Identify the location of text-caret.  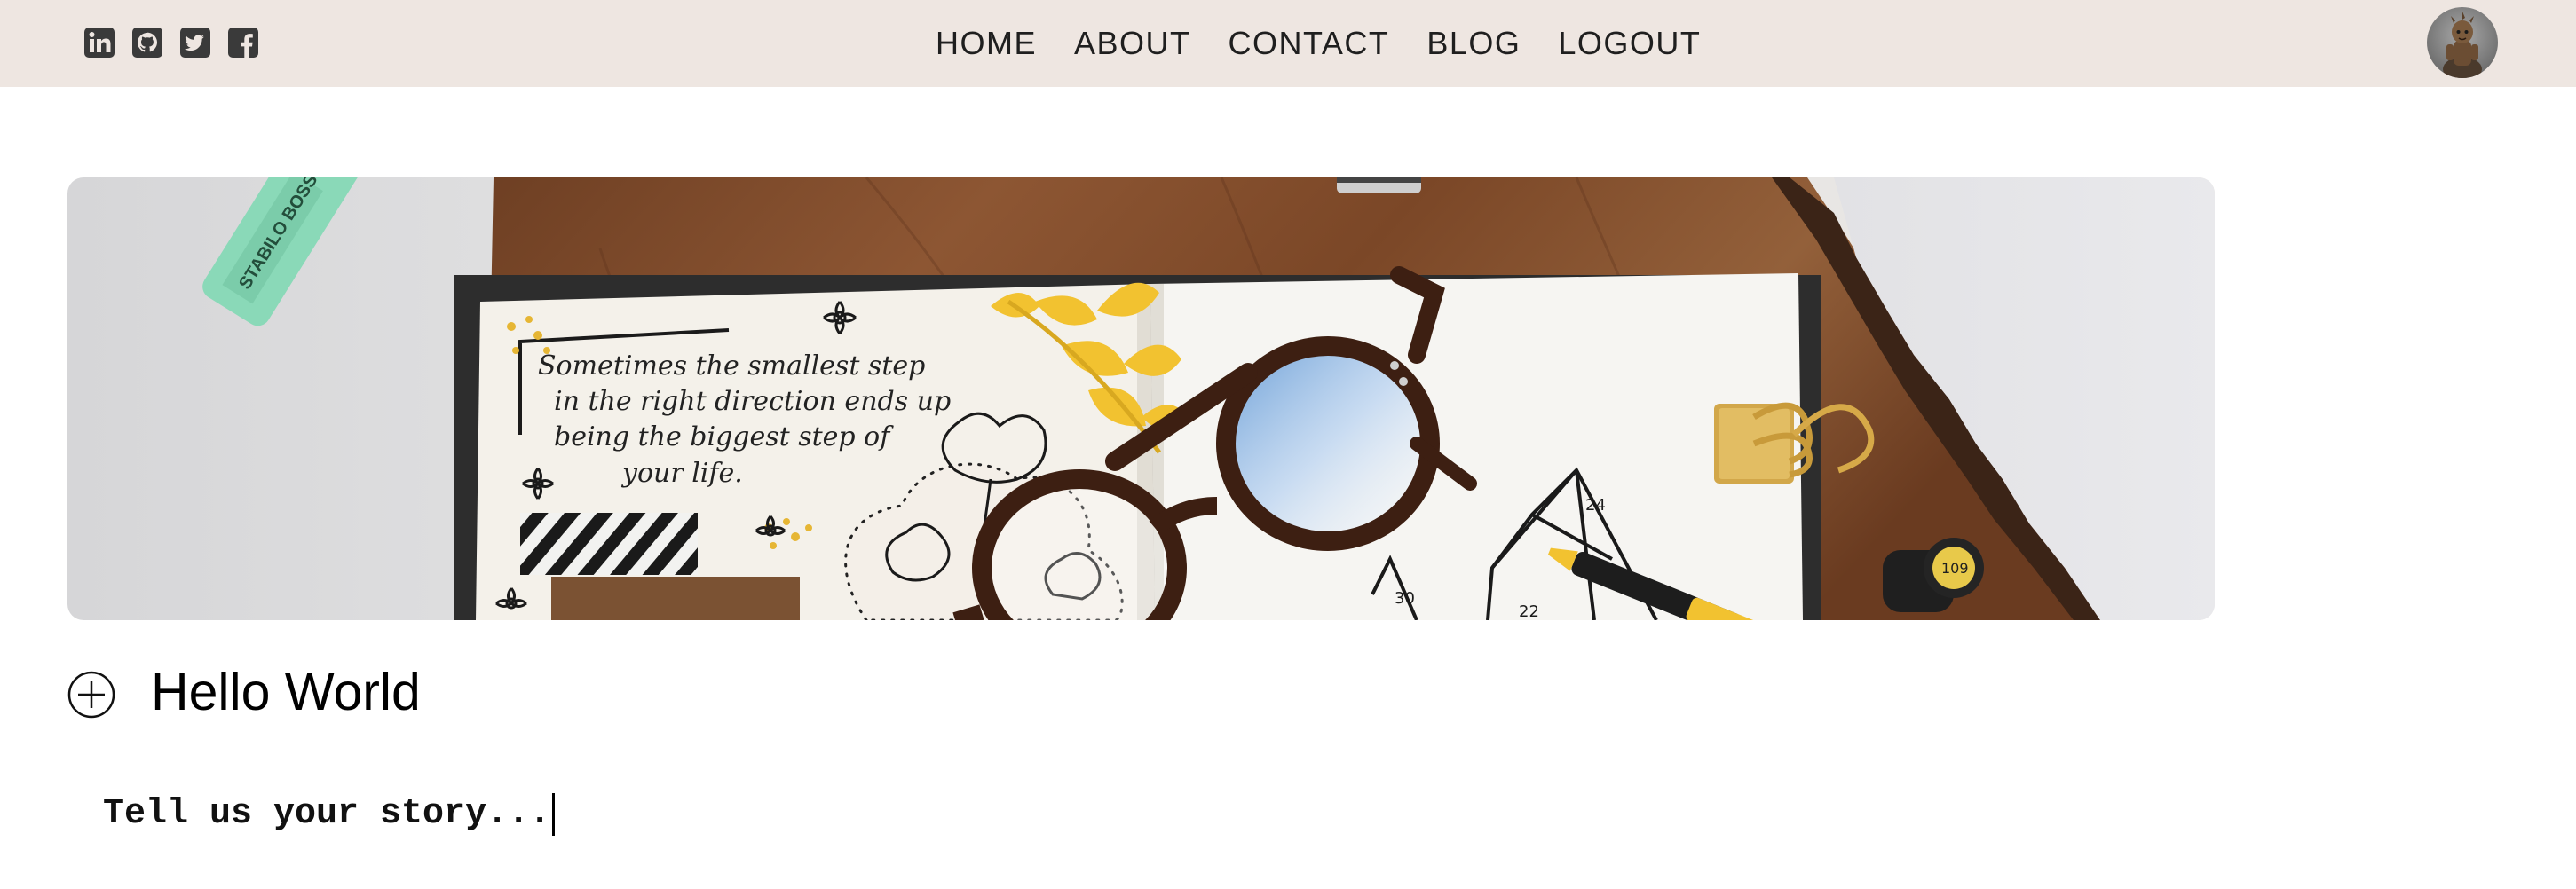
(554, 814).